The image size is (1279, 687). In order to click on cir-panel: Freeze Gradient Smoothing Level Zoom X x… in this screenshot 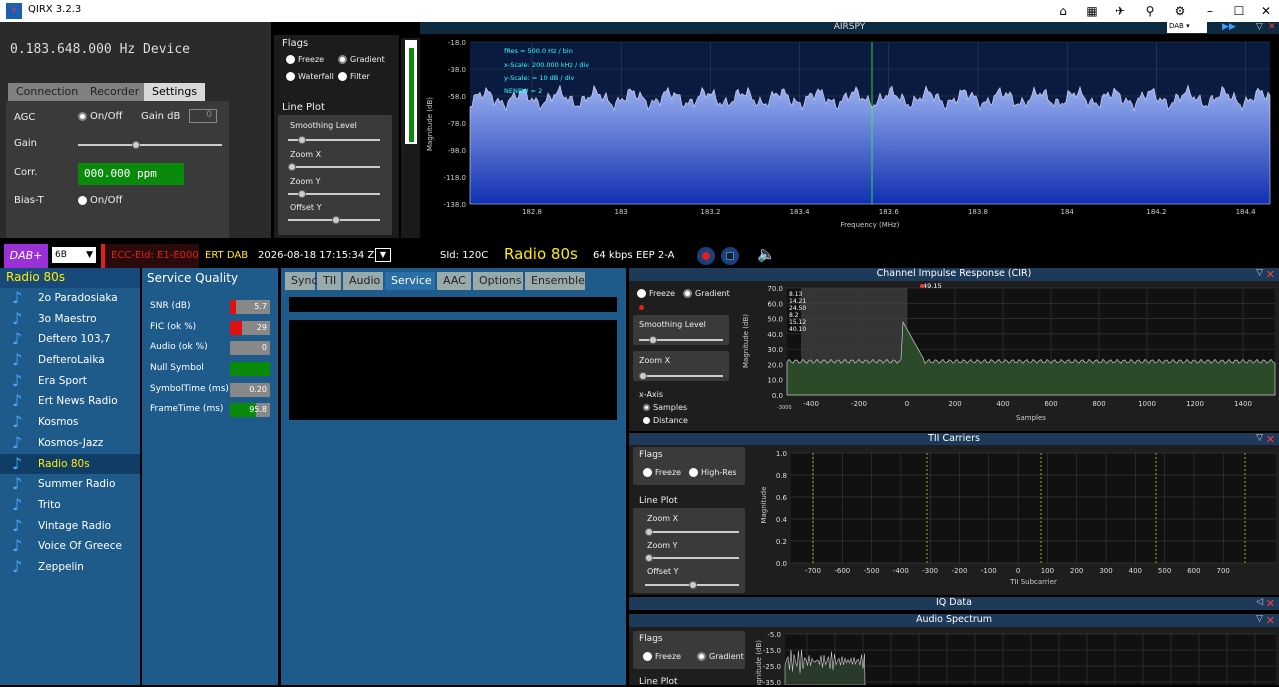, I will do `click(954, 356)`.